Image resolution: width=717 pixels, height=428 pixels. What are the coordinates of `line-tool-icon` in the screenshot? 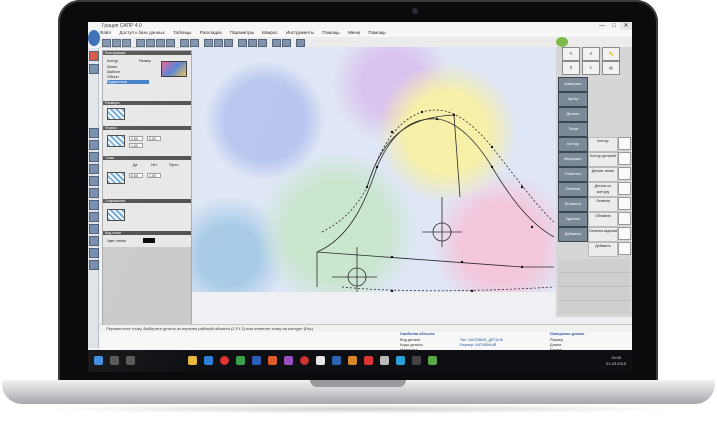 It's located at (94, 133).